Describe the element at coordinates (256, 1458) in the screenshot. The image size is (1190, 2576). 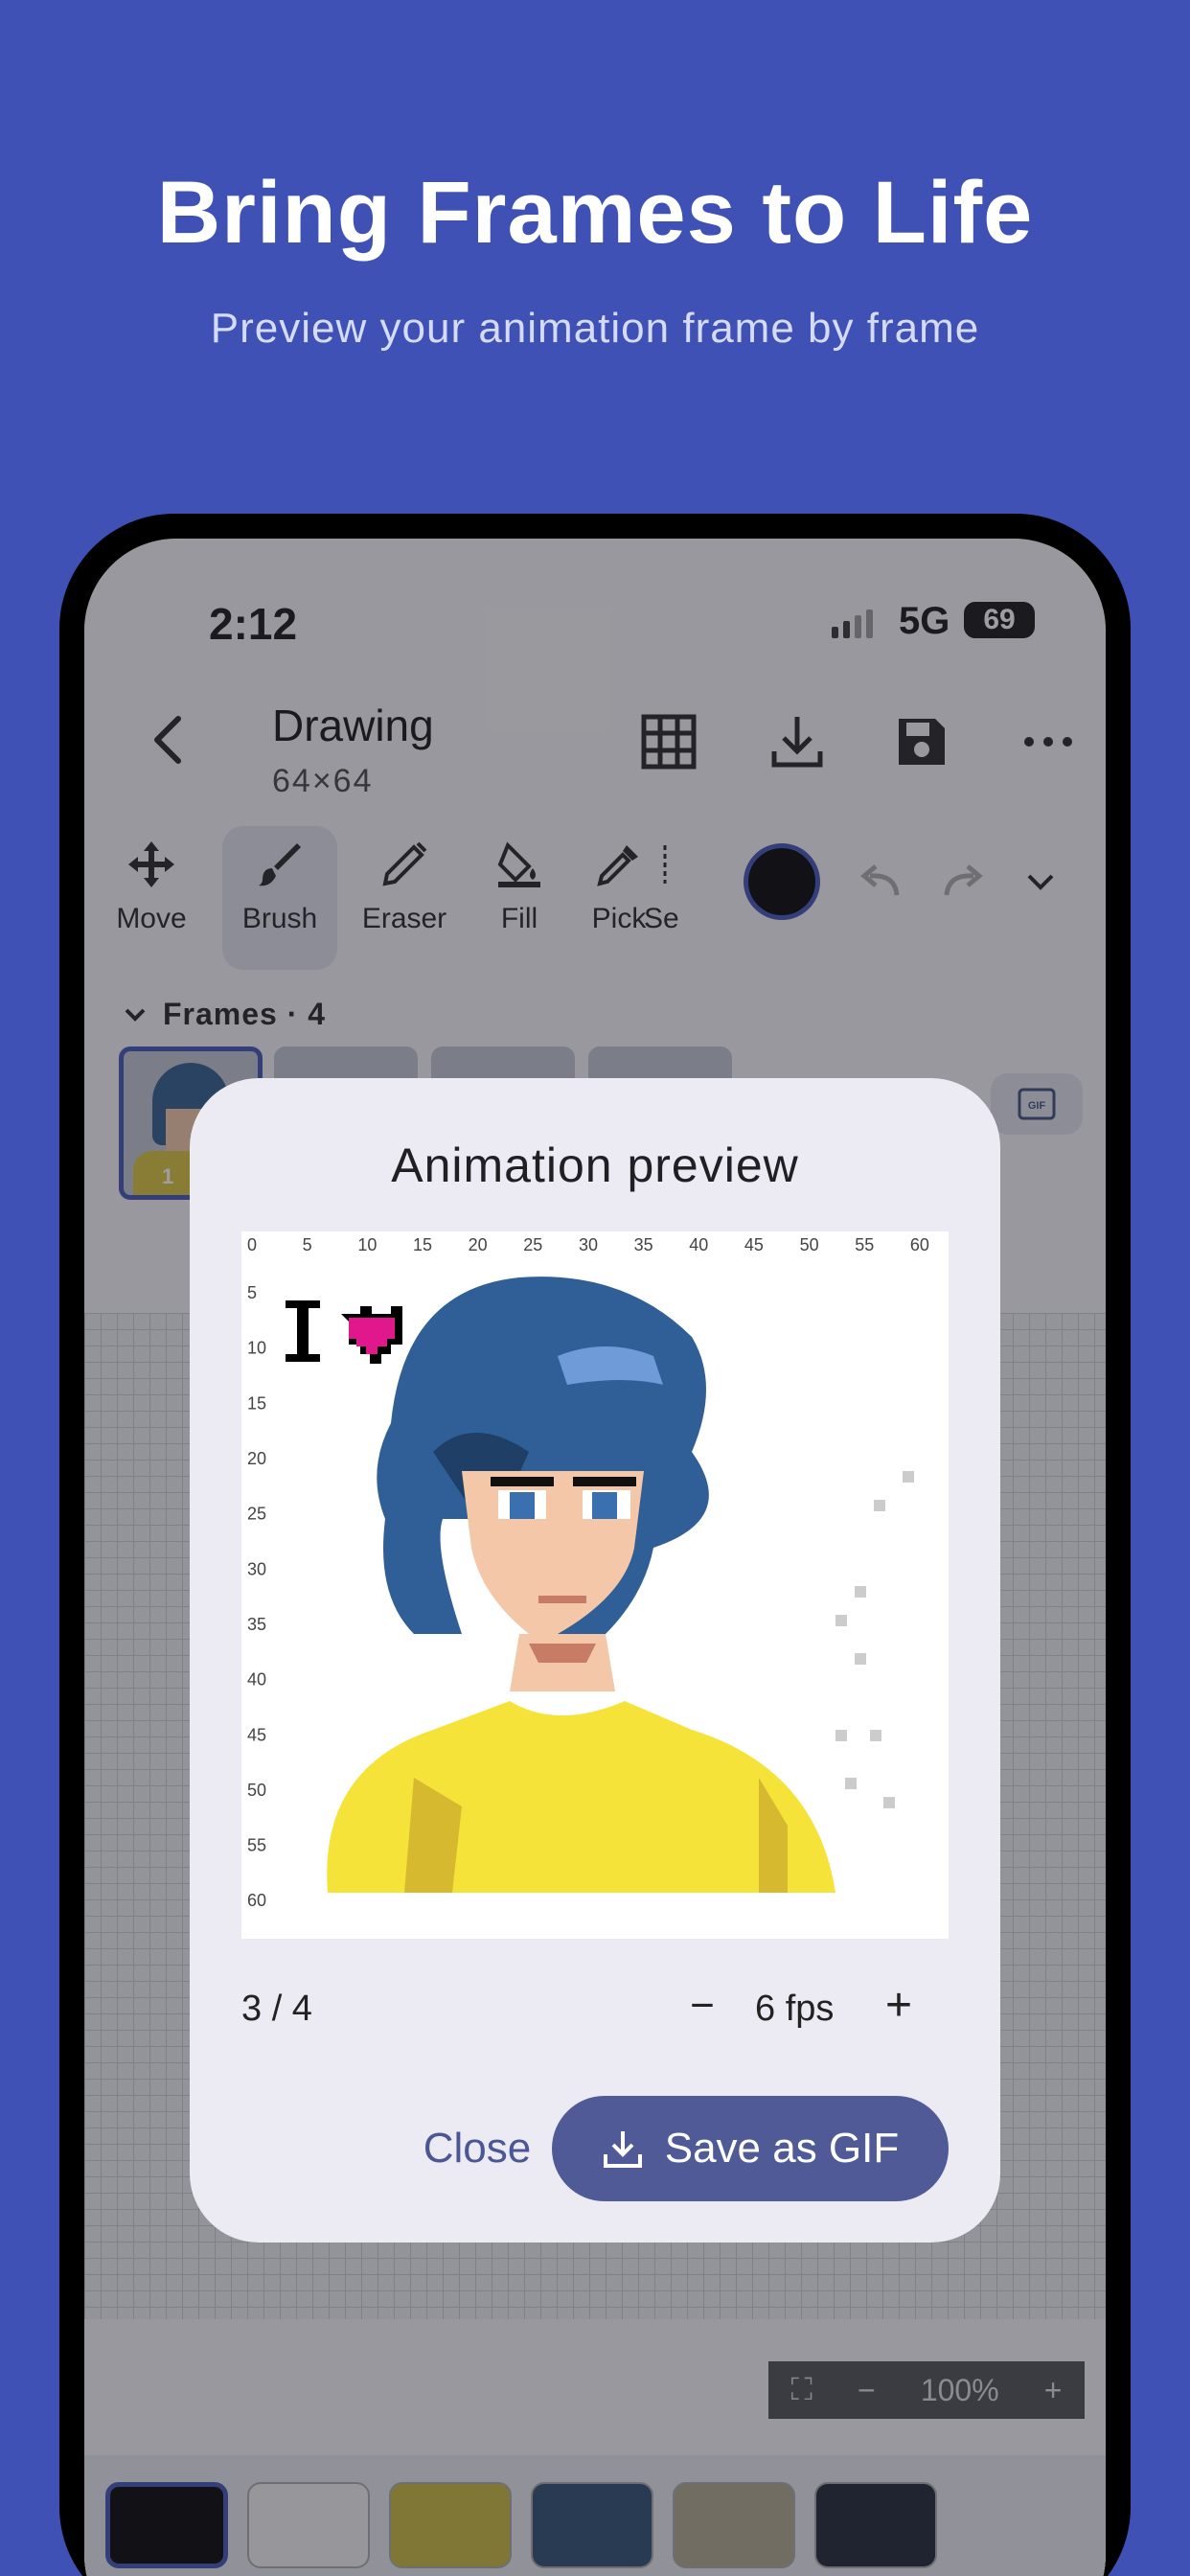
I see `ruler-y-tick: 20` at that location.